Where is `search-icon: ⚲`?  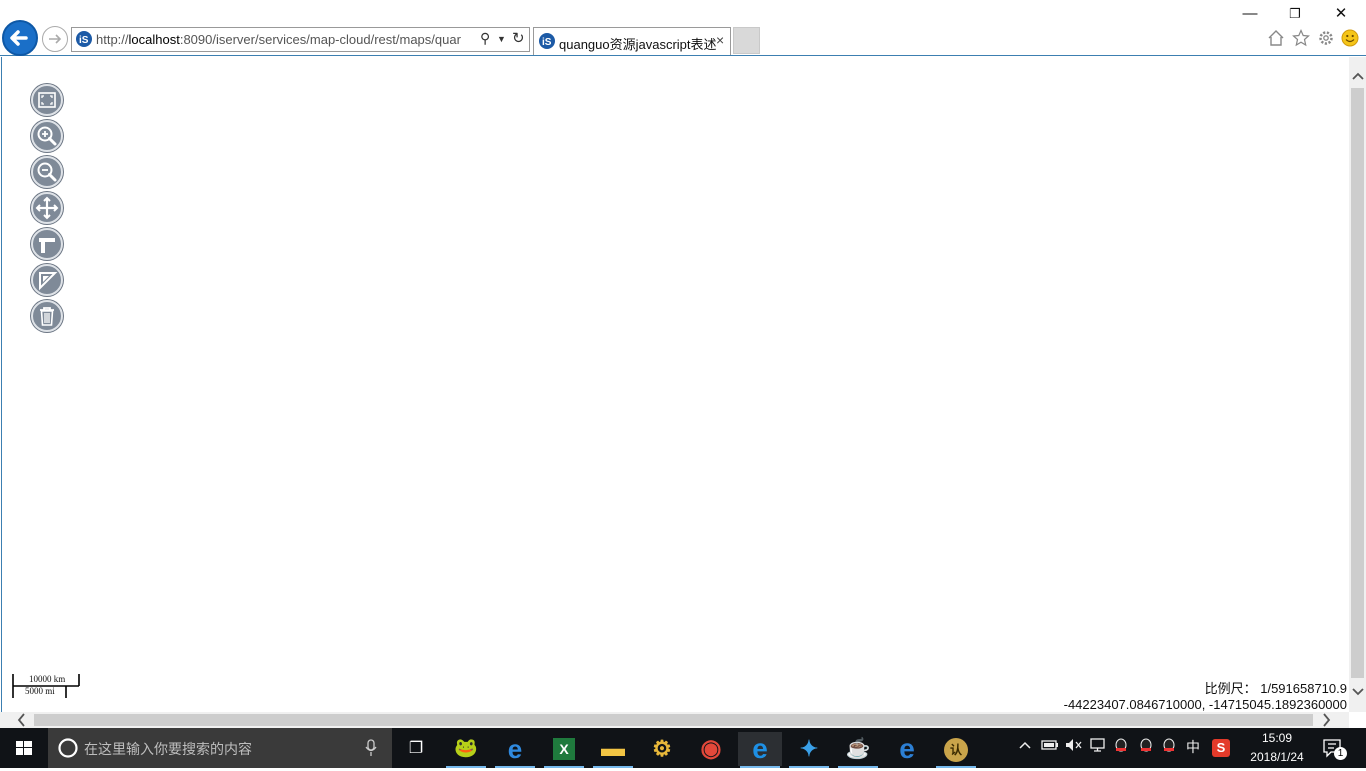
search-icon: ⚲ is located at coordinates (485, 38).